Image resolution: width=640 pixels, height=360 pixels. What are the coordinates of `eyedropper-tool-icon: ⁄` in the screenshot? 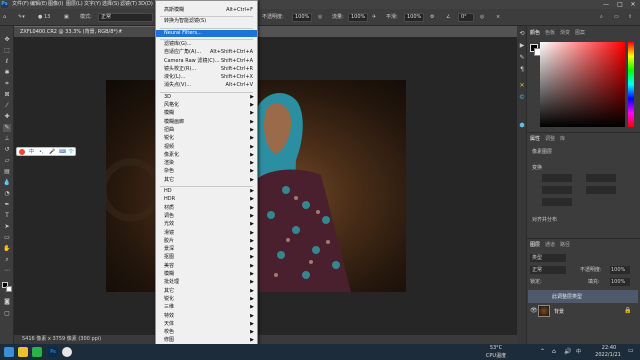 It's located at (7, 106).